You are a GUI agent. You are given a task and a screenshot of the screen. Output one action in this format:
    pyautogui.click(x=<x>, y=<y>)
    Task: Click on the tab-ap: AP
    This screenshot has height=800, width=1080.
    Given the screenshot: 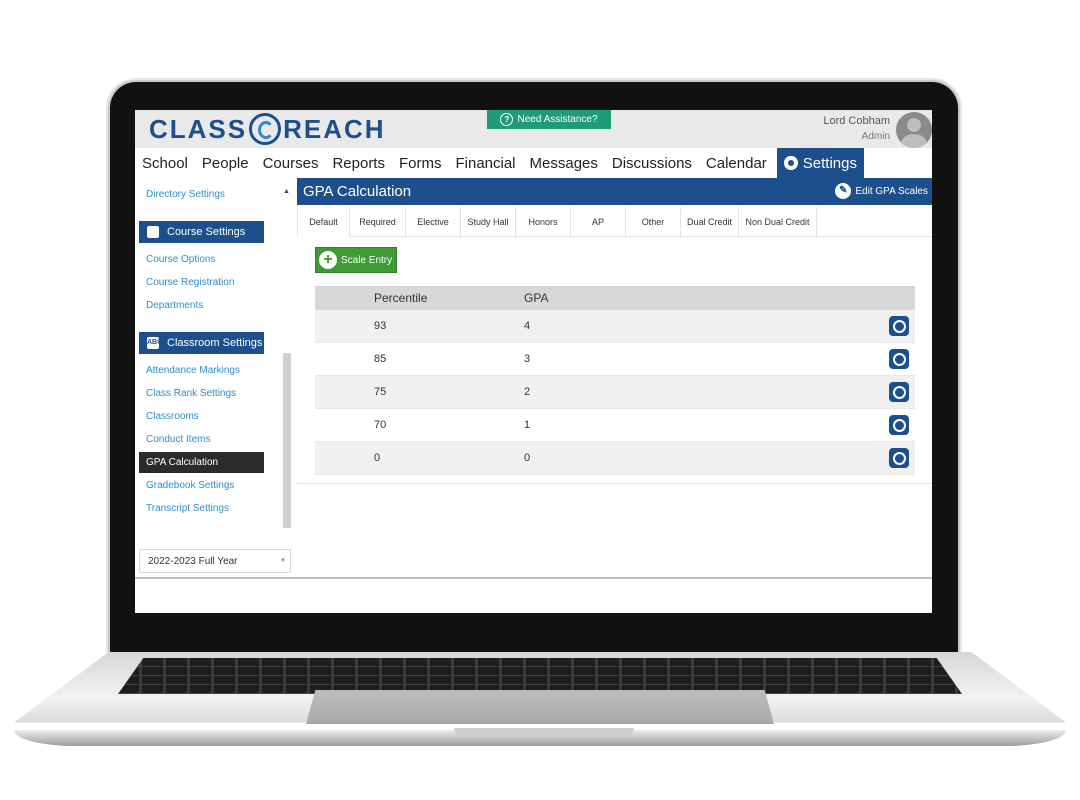 What is the action you would take?
    pyautogui.click(x=598, y=222)
    